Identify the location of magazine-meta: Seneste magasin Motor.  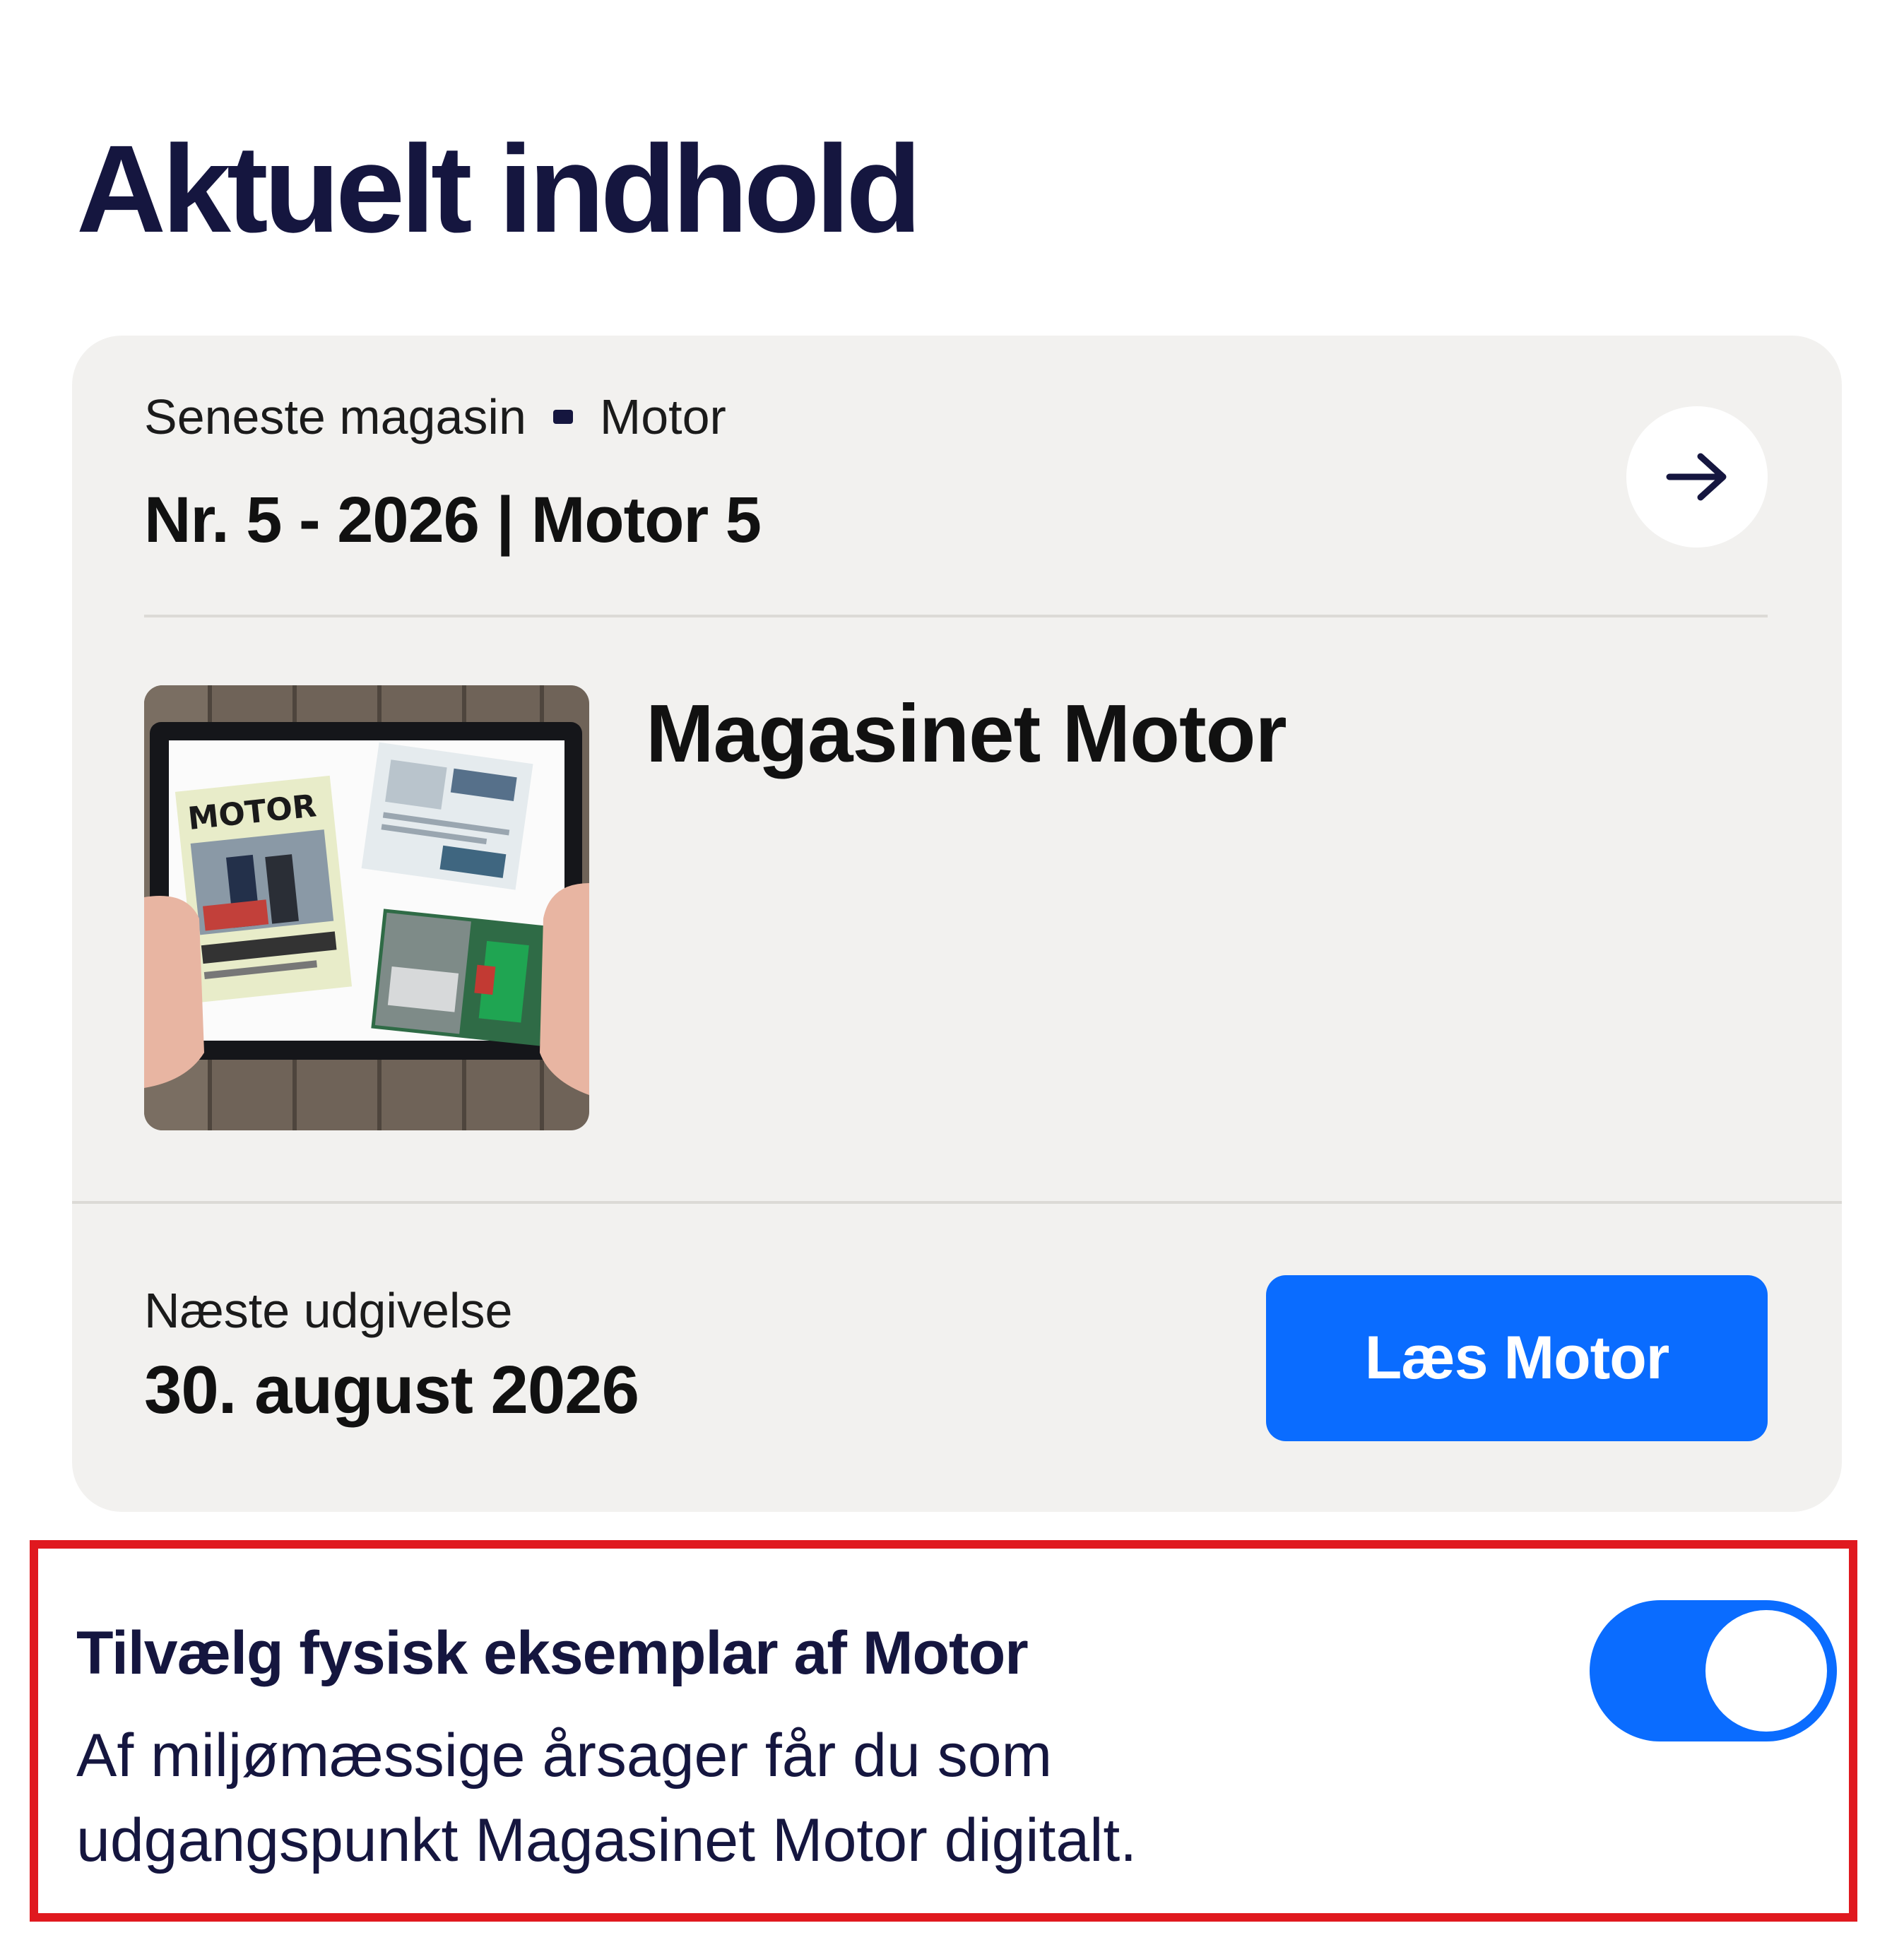
(435, 417).